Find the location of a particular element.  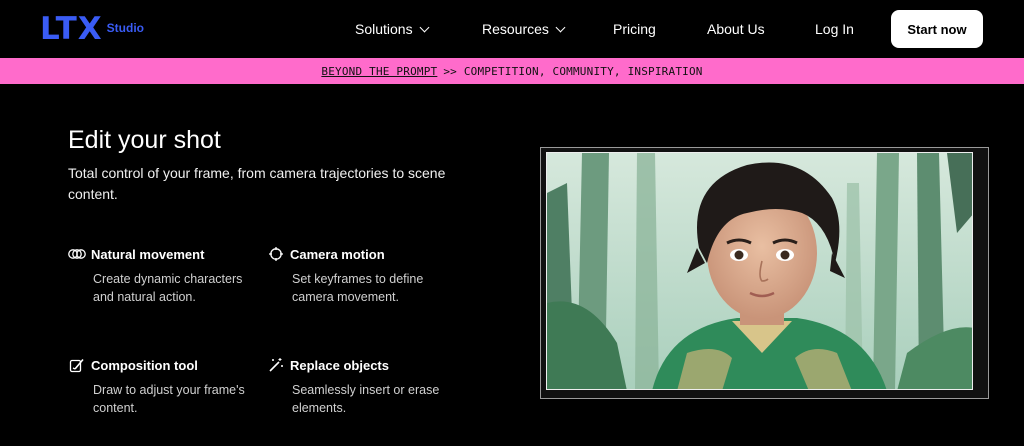

start-now-button: Start now is located at coordinates (937, 29).